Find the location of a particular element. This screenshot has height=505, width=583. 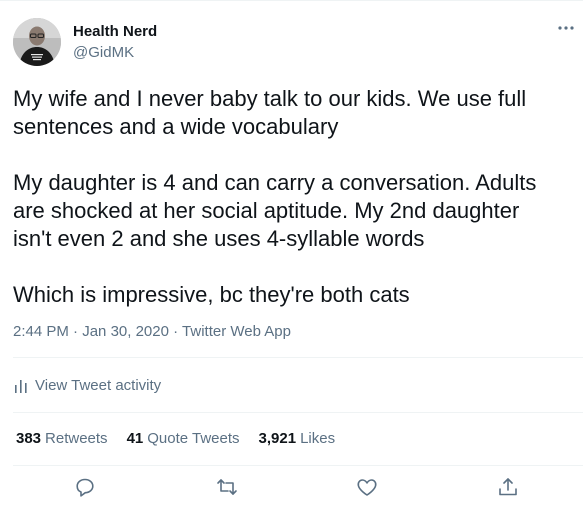

tweet-metadata: 2:44 PM · Jan 30, 2020 · Twitter Web App is located at coordinates (152, 332).